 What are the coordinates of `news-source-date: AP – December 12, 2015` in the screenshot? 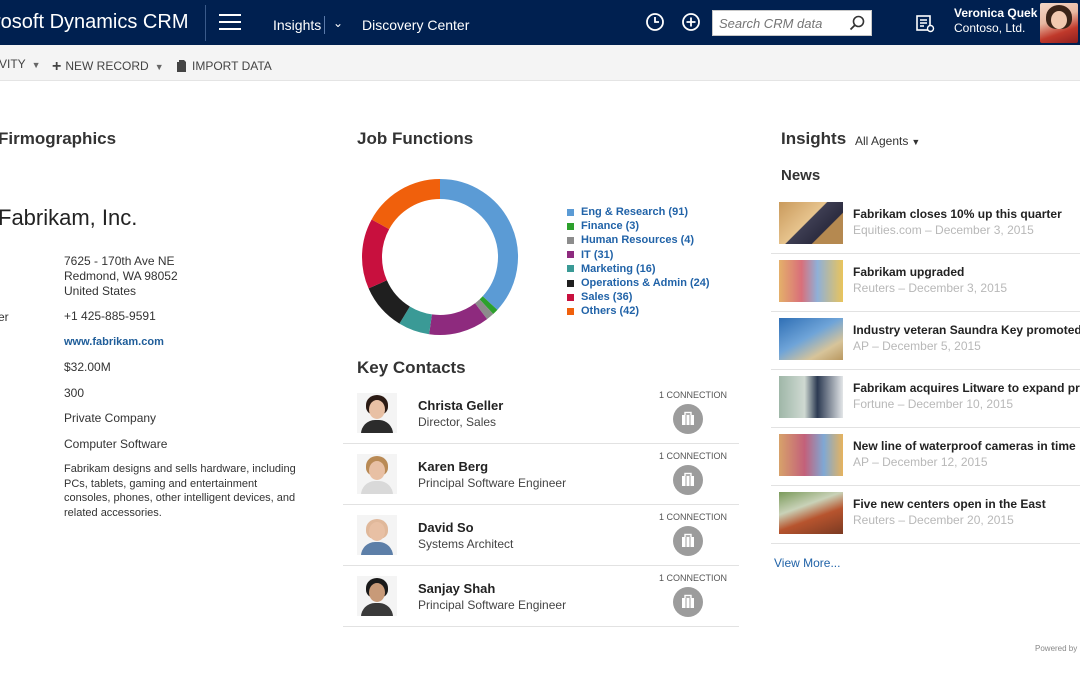 It's located at (920, 462).